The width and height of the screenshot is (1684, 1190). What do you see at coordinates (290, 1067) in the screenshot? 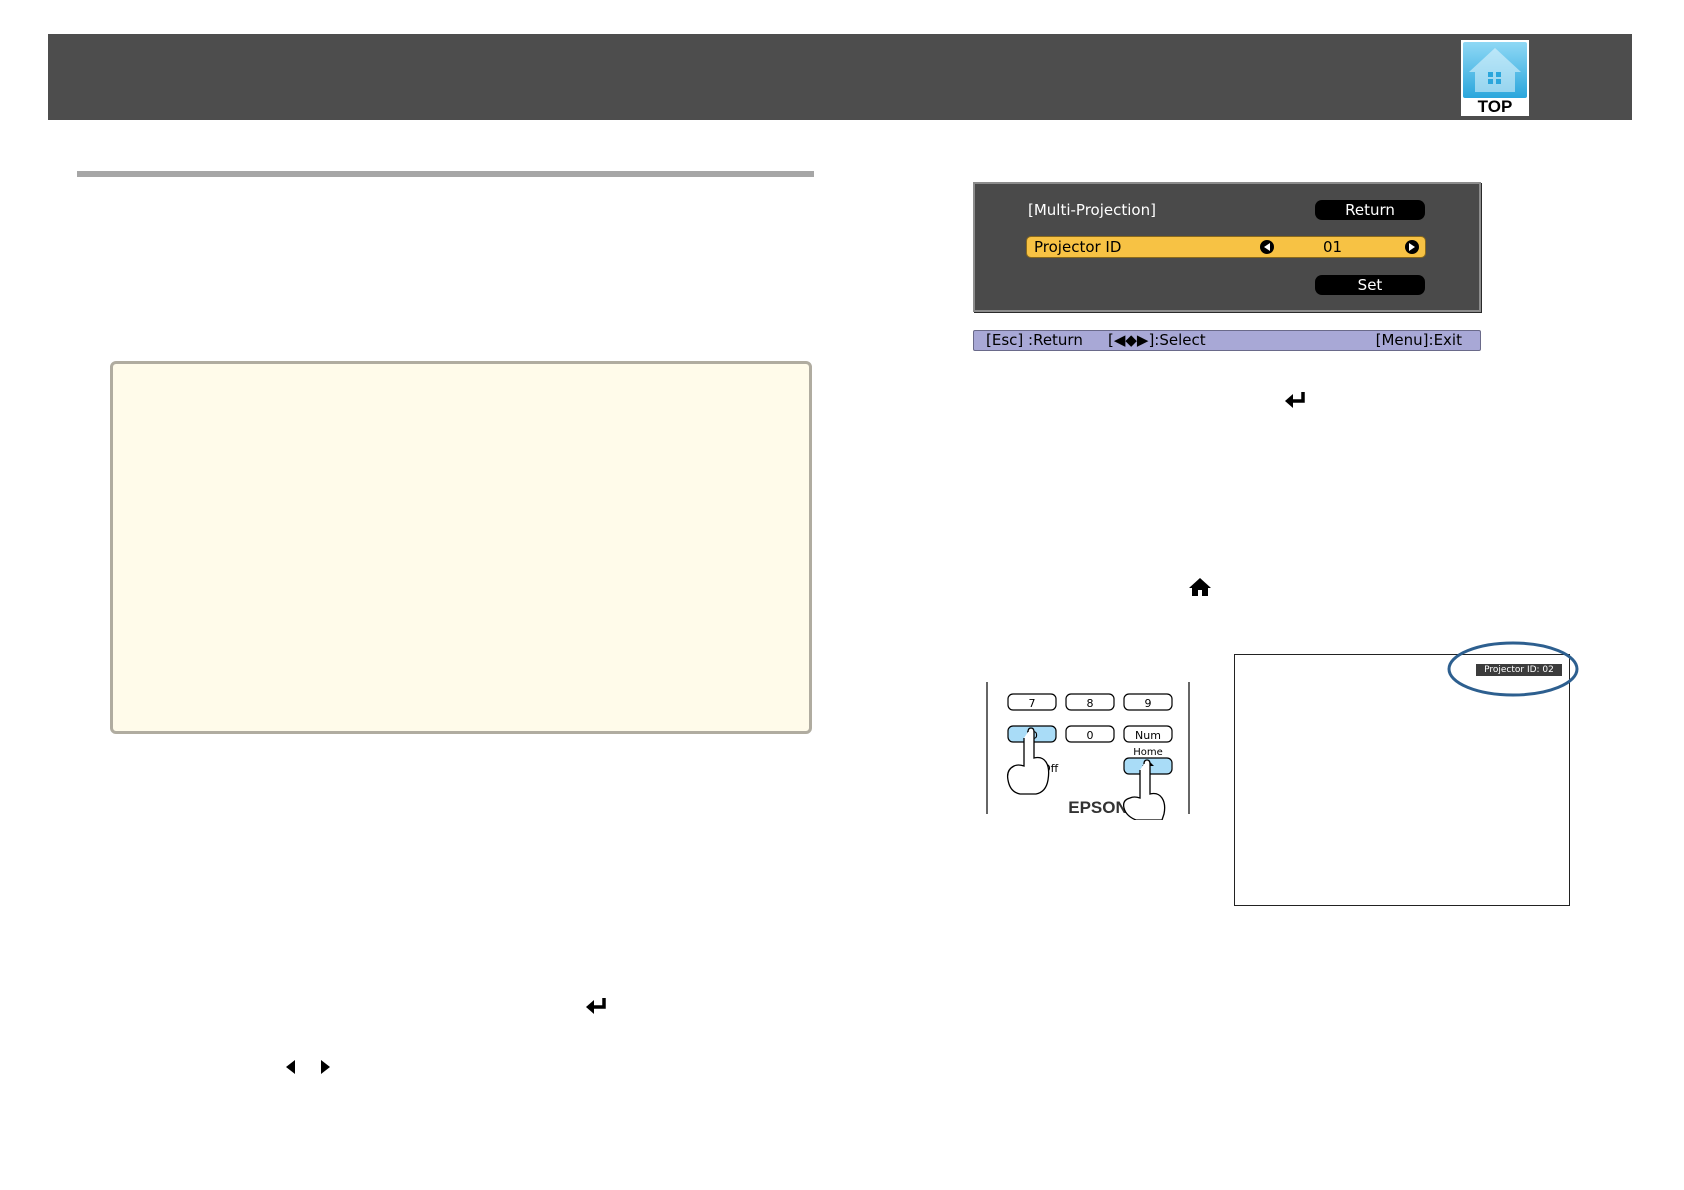
I see `left-arrow-icon` at bounding box center [290, 1067].